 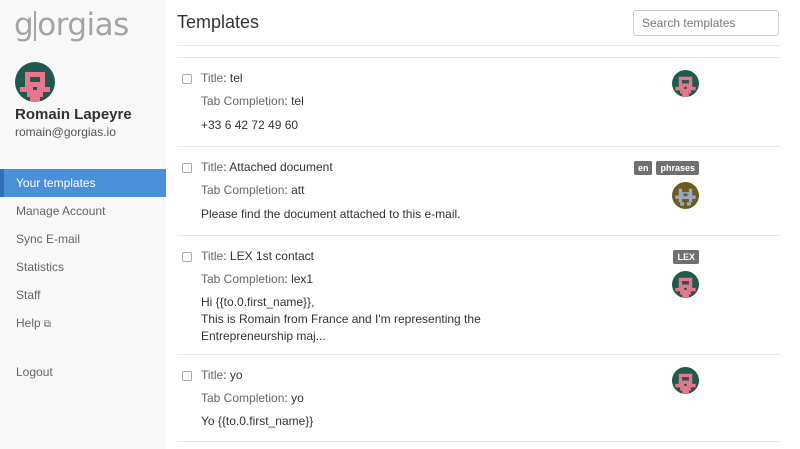 What do you see at coordinates (83, 267) in the screenshot?
I see `nav-statistics: Statistics` at bounding box center [83, 267].